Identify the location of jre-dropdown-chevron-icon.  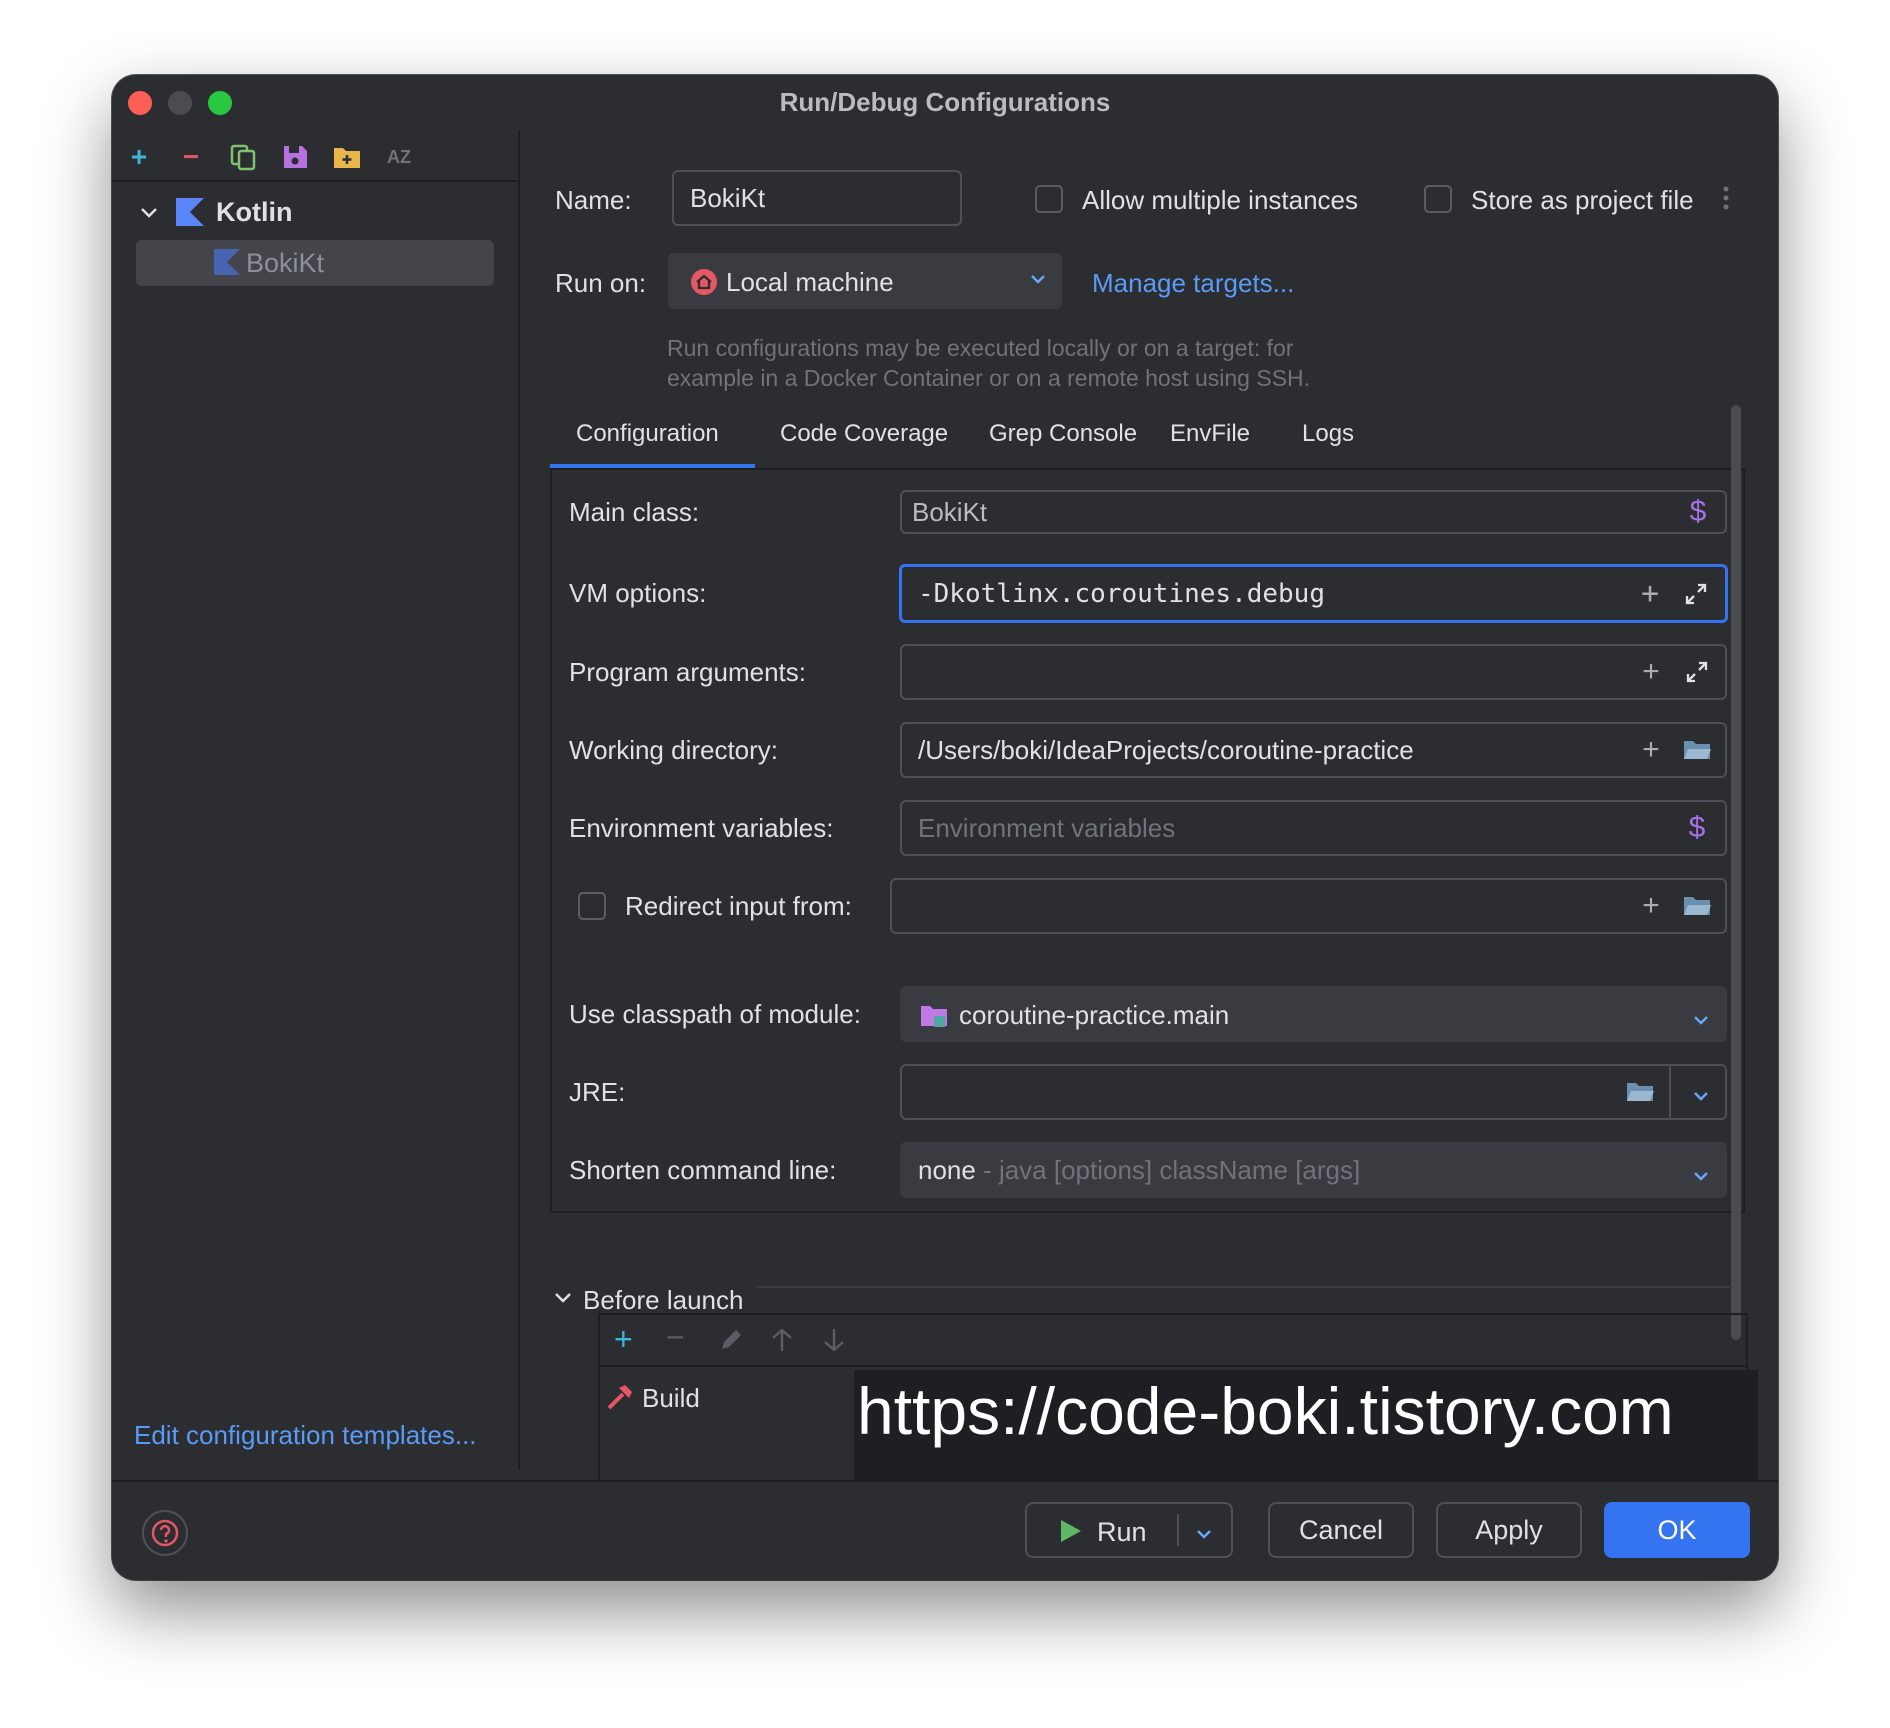
(1701, 1097).